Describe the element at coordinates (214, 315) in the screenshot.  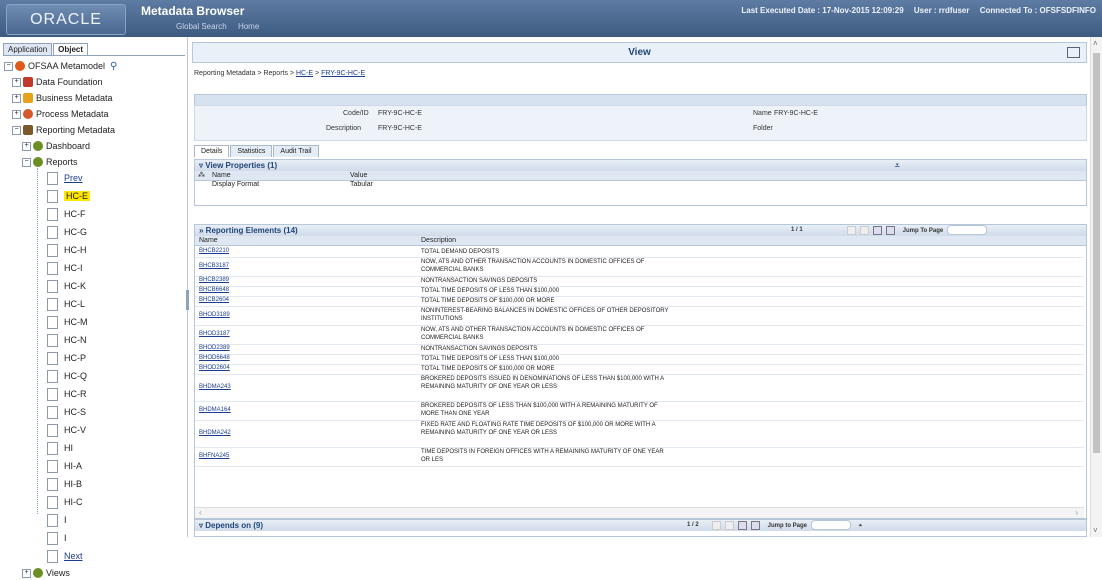
I see `element-link: BHOD3189` at that location.